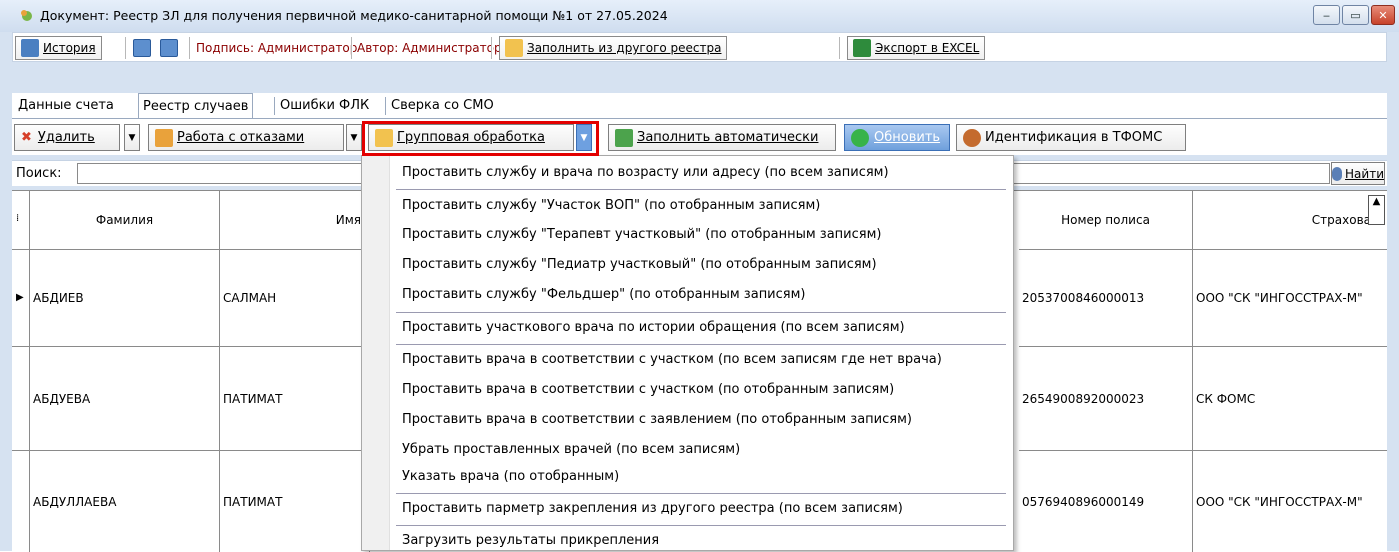 The image size is (1399, 552). Describe the element at coordinates (132, 137) in the screenshot. I see `delete-dropdown-arrow: ▼` at that location.